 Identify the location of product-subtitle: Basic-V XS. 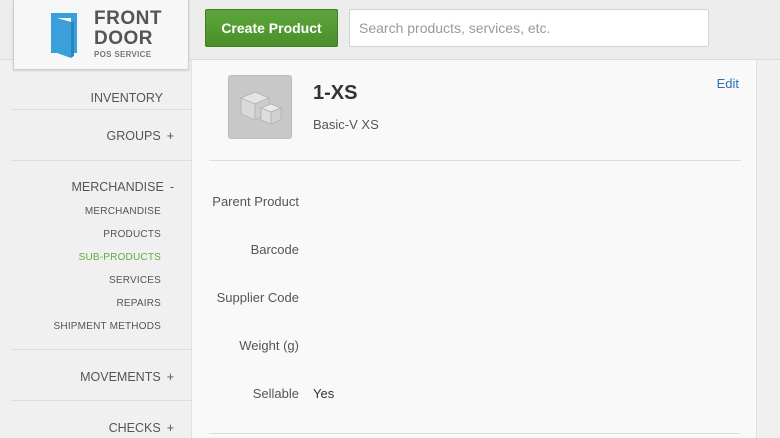
(346, 124).